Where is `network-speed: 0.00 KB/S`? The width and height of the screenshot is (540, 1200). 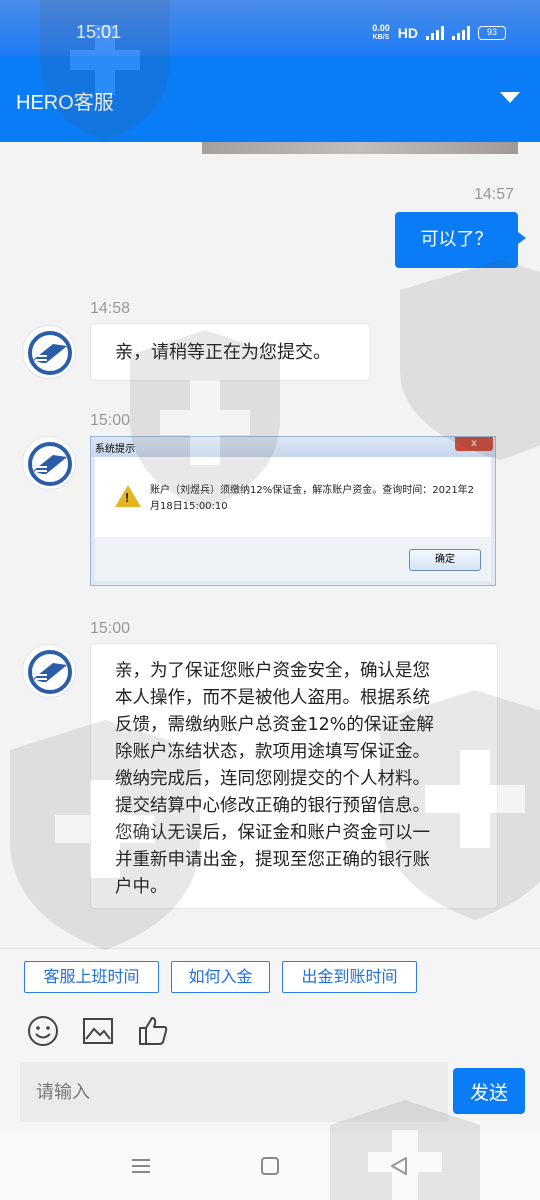
network-speed: 0.00 KB/S is located at coordinates (381, 33).